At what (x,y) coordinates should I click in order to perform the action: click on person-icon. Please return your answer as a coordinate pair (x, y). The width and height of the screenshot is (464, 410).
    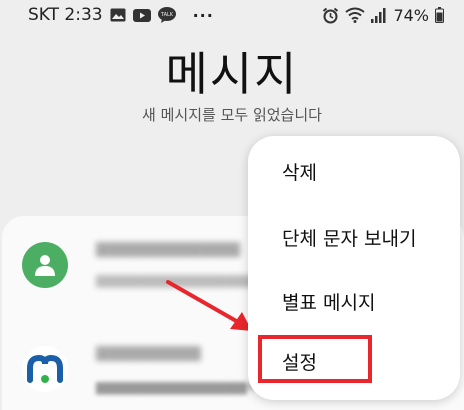
    Looking at the image, I should click on (45, 265).